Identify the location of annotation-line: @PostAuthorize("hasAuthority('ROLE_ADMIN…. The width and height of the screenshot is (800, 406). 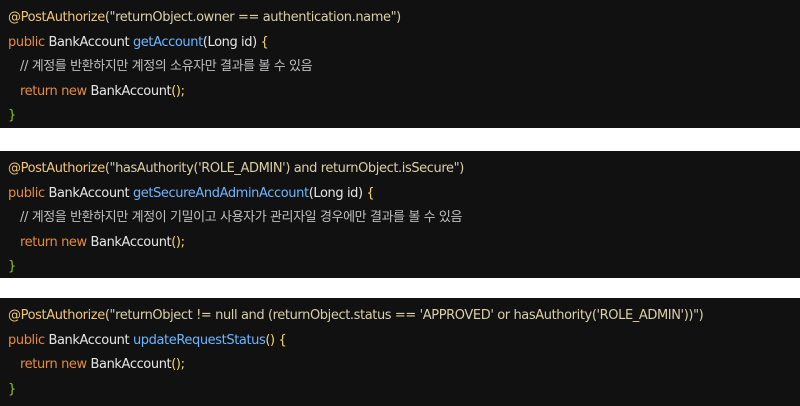
(404, 169).